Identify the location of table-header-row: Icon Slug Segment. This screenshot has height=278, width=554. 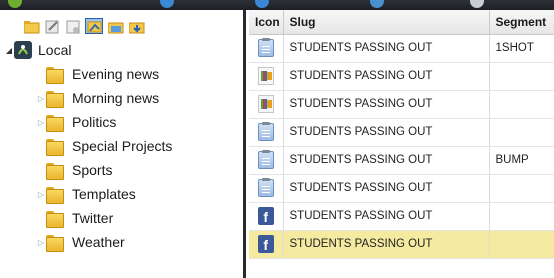
(401, 22).